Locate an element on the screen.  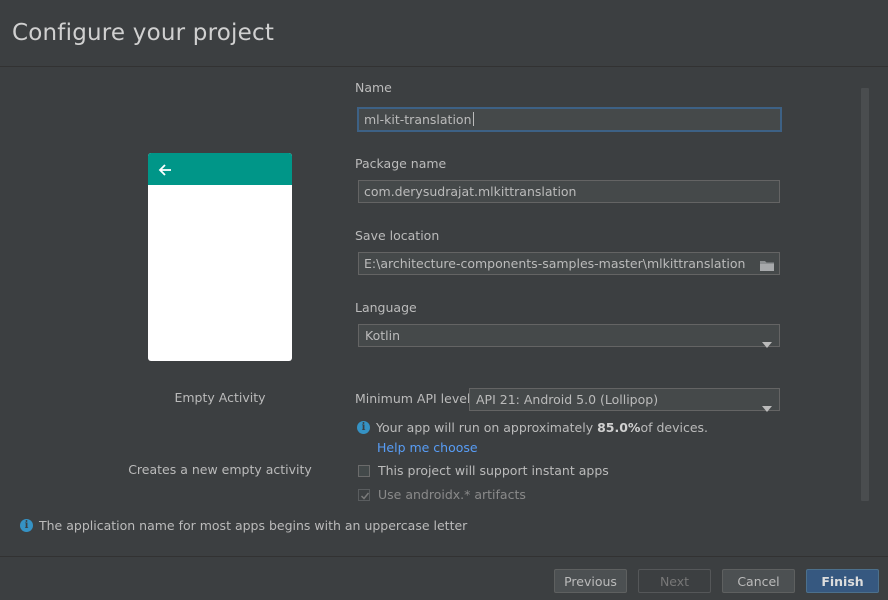
info-suffix: of devices. is located at coordinates (674, 427).